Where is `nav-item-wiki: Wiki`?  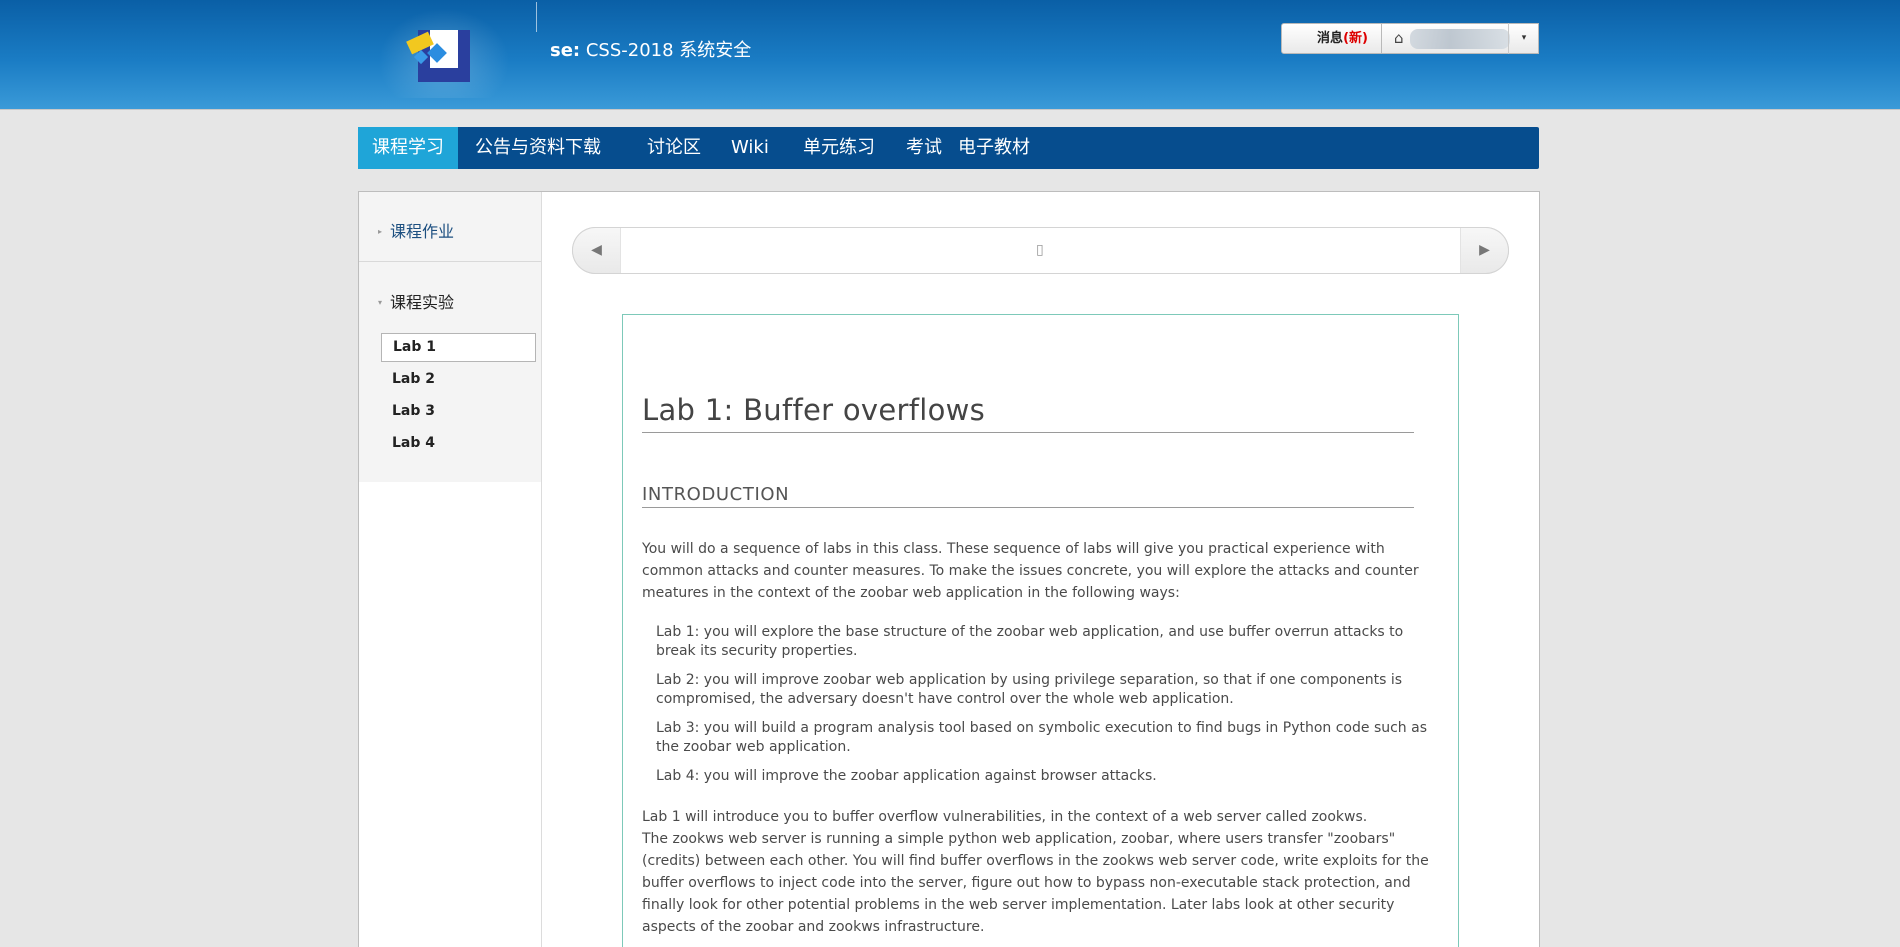 nav-item-wiki: Wiki is located at coordinates (750, 148).